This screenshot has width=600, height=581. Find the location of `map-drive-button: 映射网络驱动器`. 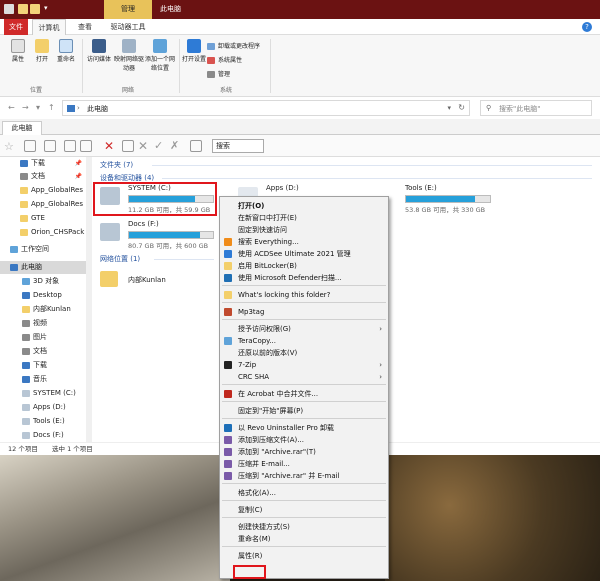

map-drive-button: 映射网络驱动器 is located at coordinates (129, 56).